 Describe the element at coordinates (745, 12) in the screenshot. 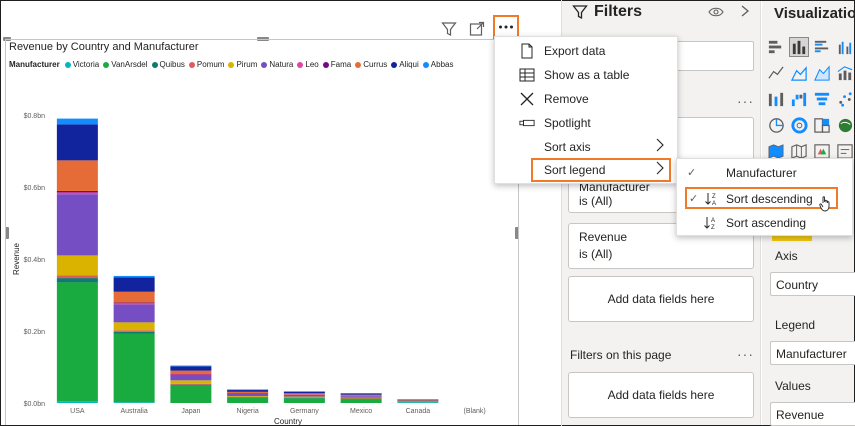

I see `collapse-chevron-icon` at that location.